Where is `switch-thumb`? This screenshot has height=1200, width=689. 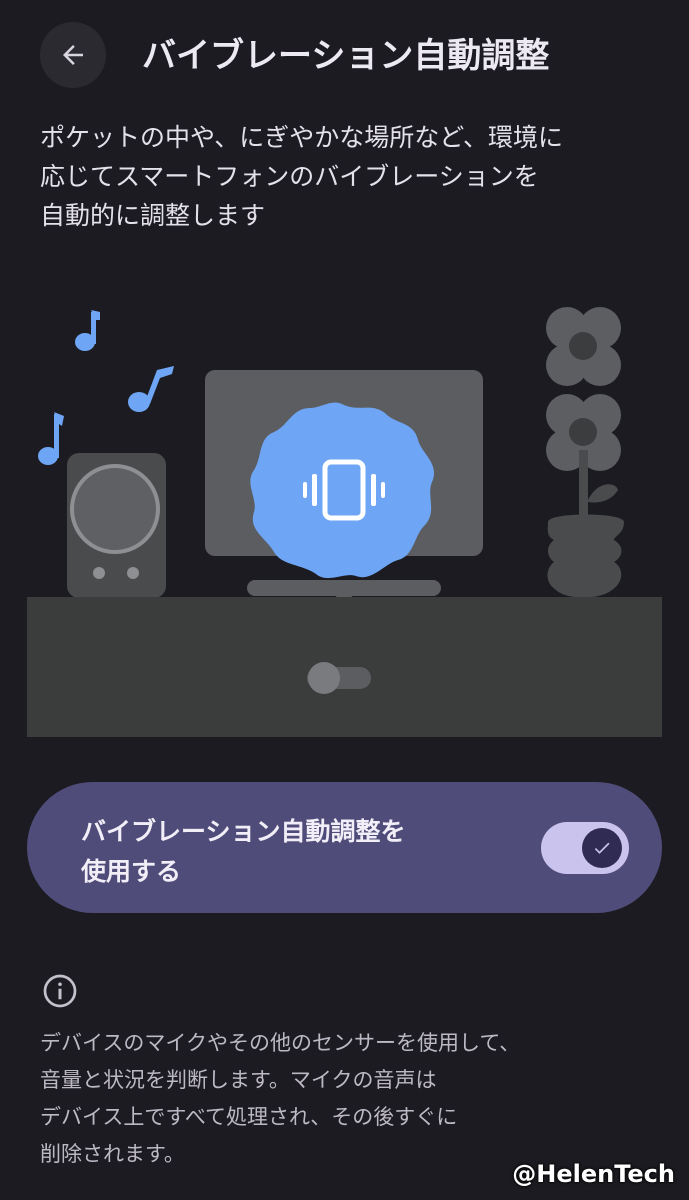
switch-thumb is located at coordinates (602, 848).